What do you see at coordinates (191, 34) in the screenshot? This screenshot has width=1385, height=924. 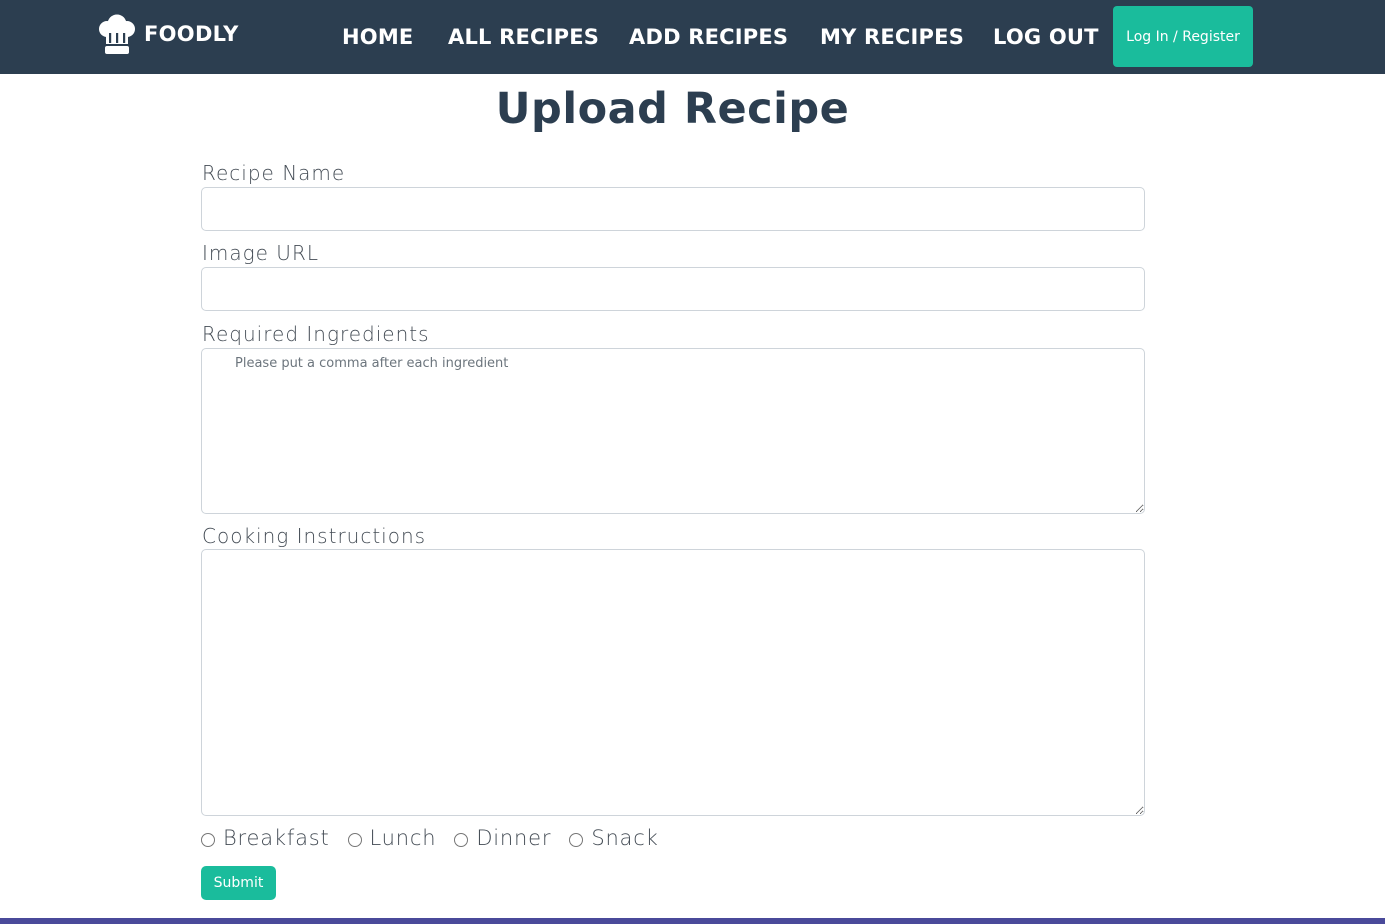 I see `brand-name: FOODLY` at bounding box center [191, 34].